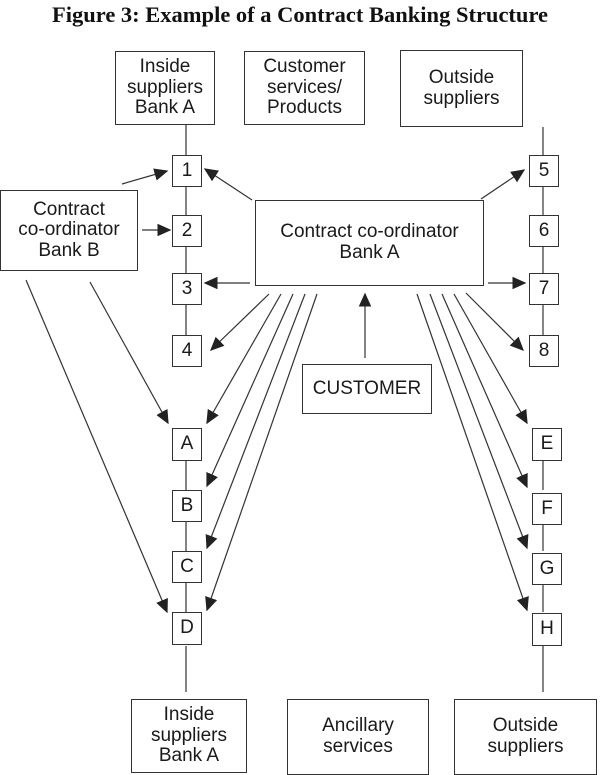 This screenshot has width=600, height=775. Describe the element at coordinates (250, 390) in the screenshot. I see `arrow-a-to-B` at that location.